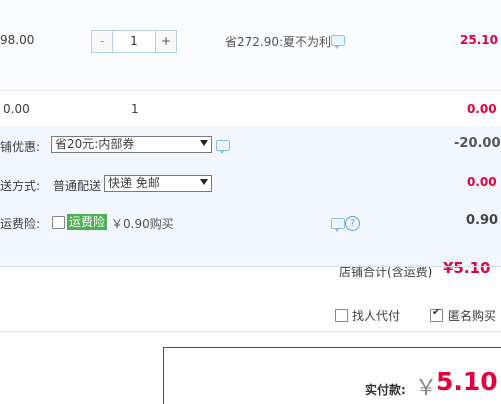  I want to click on quantity-decrease-button: -, so click(102, 41).